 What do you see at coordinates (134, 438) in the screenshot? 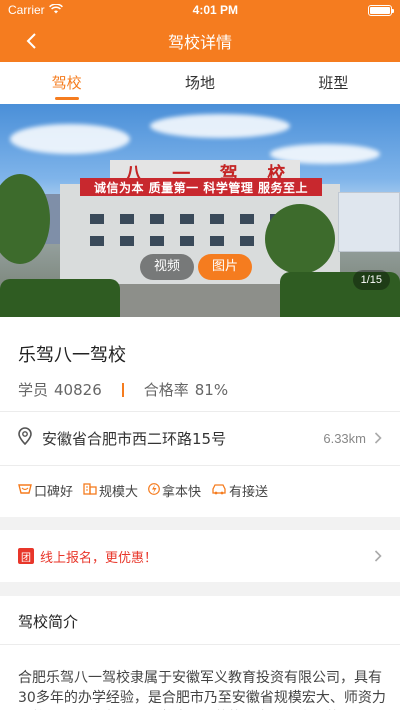
I see `address-text: 安徽省合肥市西二环路15号` at bounding box center [134, 438].